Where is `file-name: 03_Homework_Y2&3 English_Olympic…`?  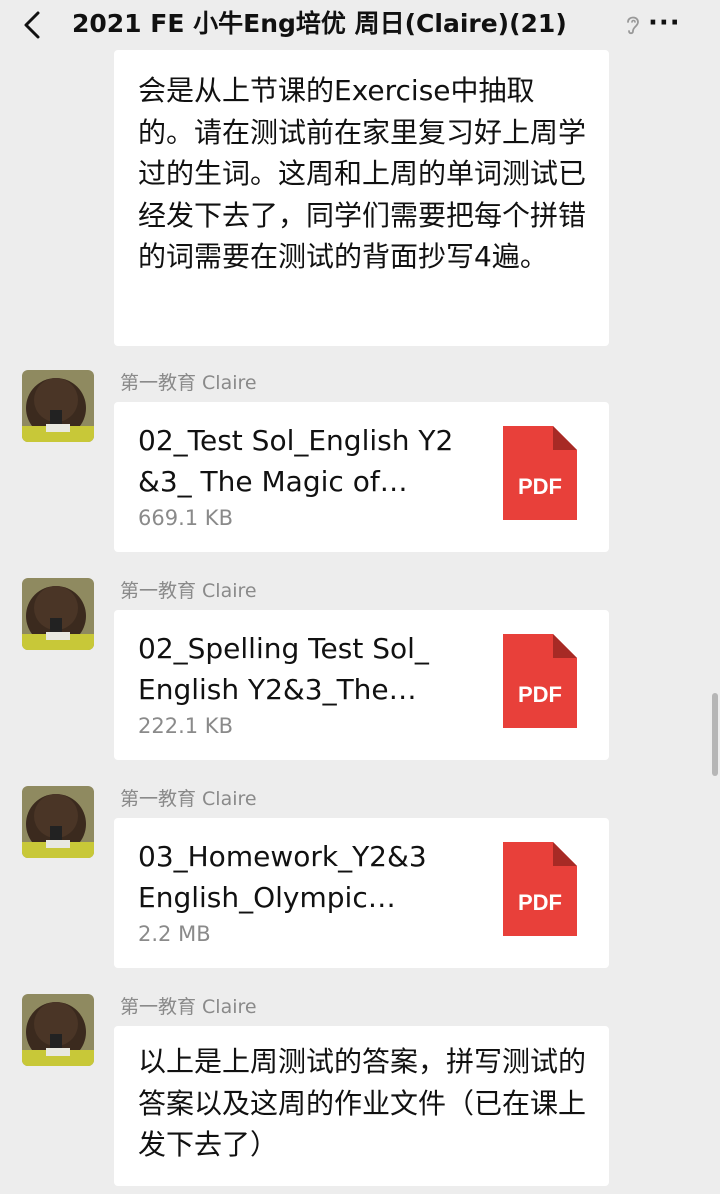
file-name: 03_Homework_Y2&3 English_Olympic… is located at coordinates (282, 877).